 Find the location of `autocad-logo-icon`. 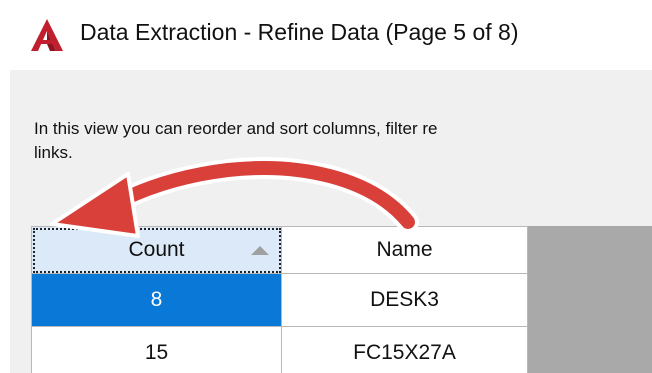

autocad-logo-icon is located at coordinates (47, 35).